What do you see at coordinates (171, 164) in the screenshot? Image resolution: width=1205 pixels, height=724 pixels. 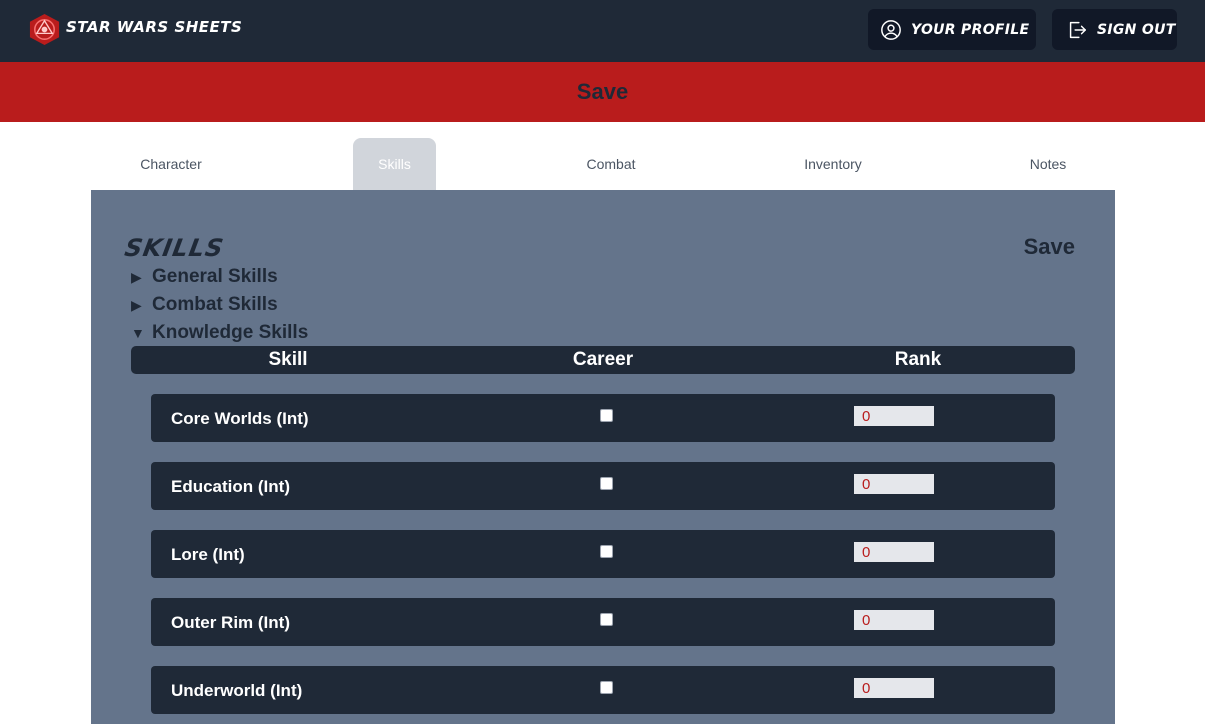 I see `tab-character: Character` at bounding box center [171, 164].